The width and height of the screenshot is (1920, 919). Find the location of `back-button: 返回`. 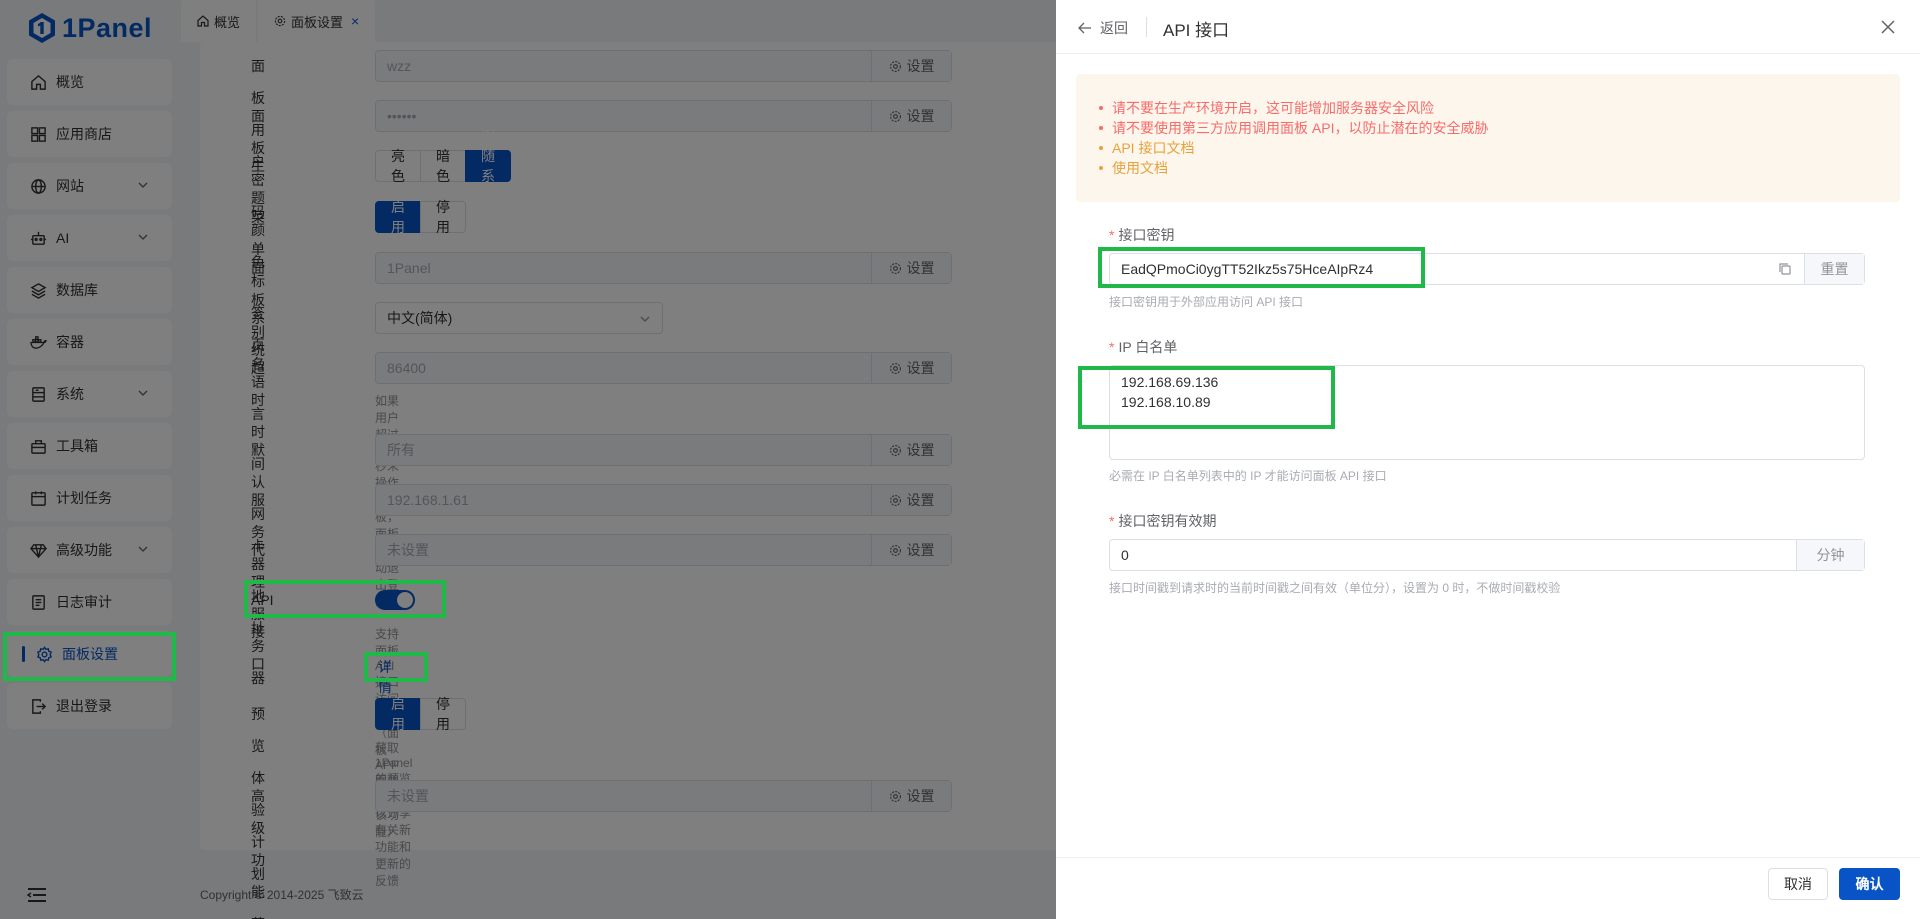

back-button: 返回 is located at coordinates (1103, 28).